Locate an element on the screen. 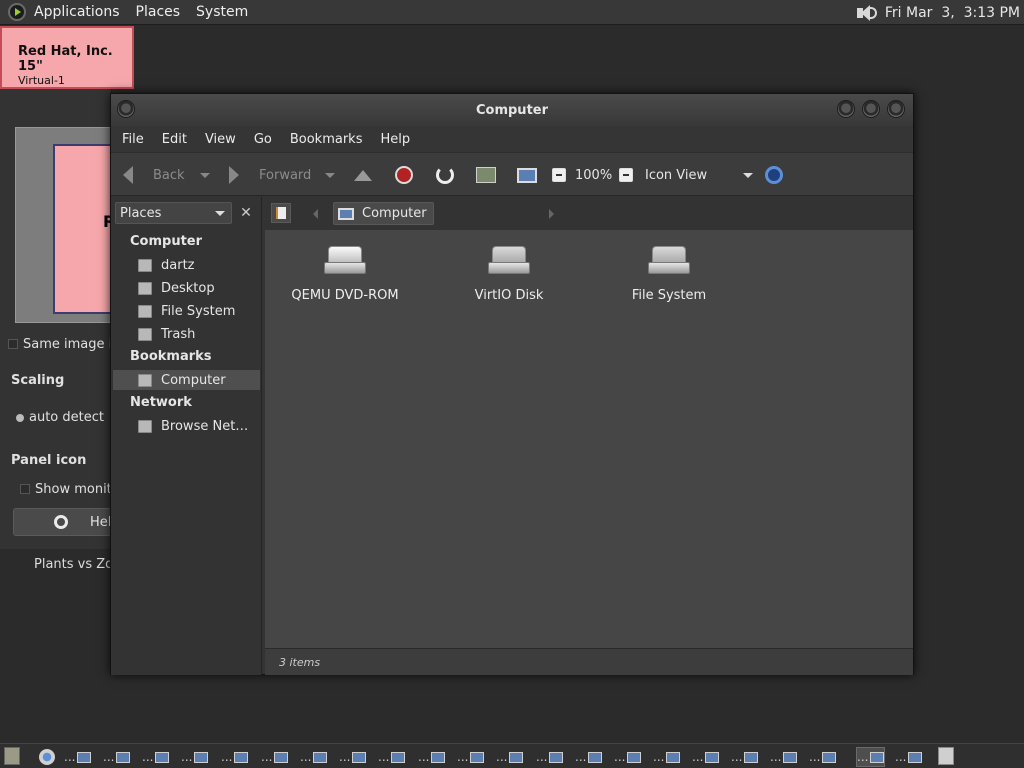  zoom-out-button is located at coordinates (559, 175).